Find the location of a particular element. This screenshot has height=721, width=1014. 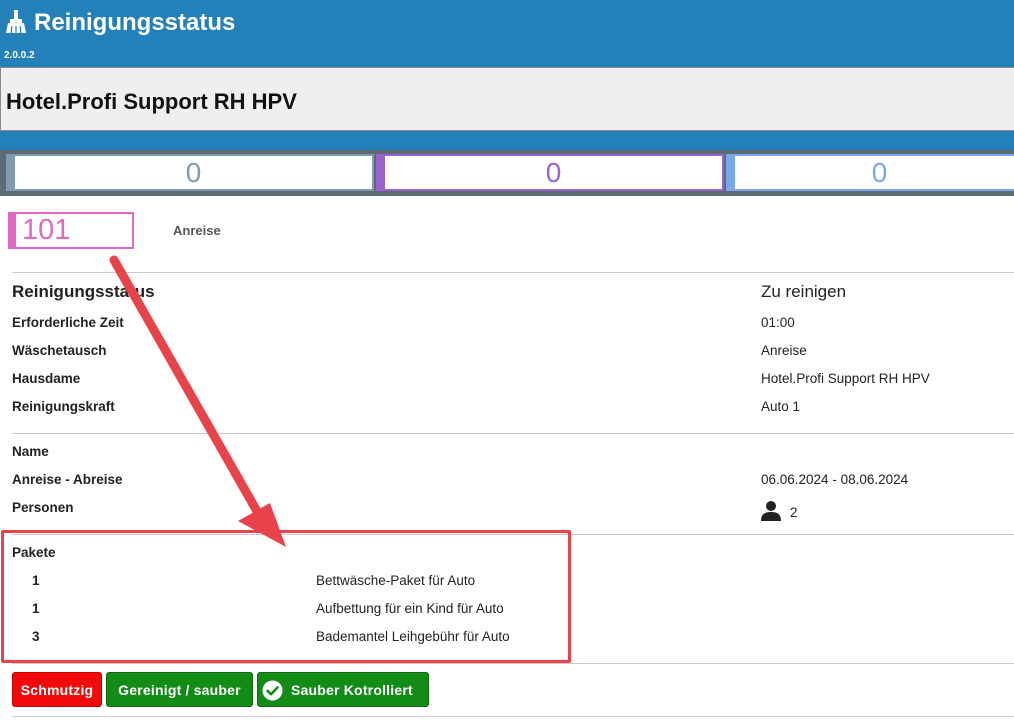

cleaned-button: Gereinigt / sauber is located at coordinates (179, 689).